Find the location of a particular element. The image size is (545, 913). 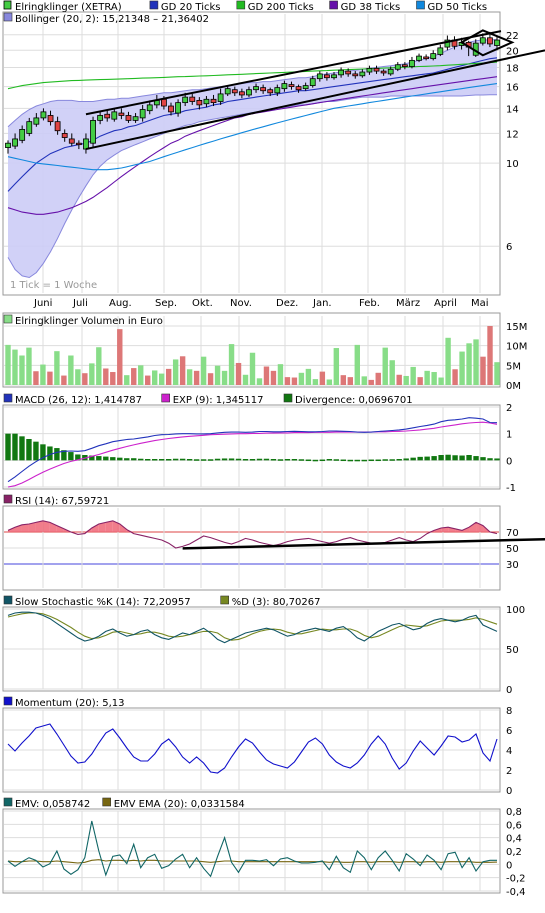

y-tick-label: -1 is located at coordinates (511, 488).